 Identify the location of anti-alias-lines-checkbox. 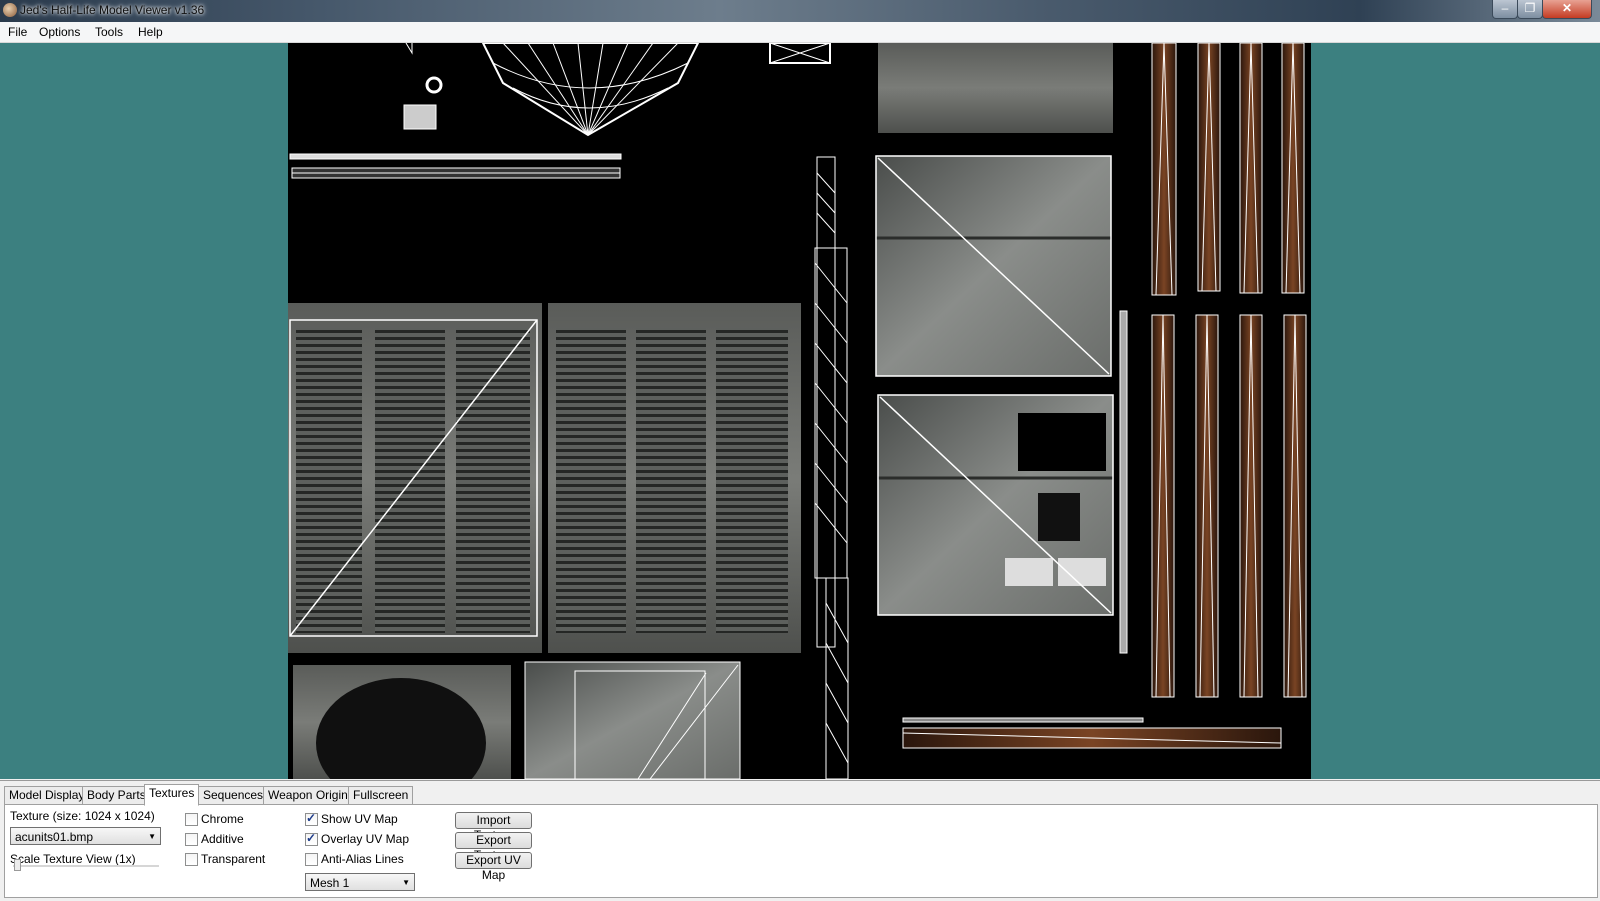
(311, 859).